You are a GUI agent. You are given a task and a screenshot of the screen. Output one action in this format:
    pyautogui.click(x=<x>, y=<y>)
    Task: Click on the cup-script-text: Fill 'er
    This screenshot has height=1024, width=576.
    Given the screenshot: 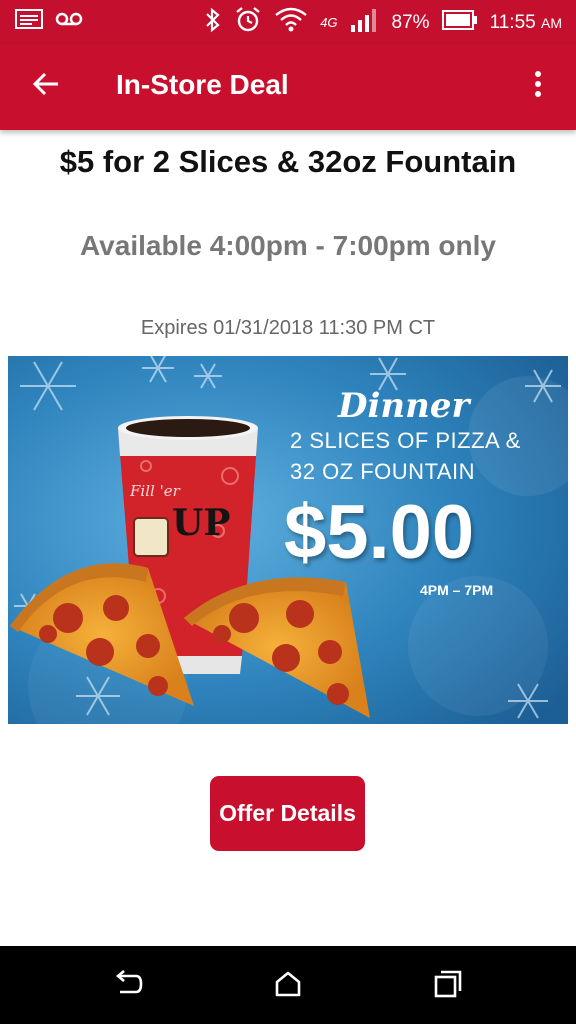 What is the action you would take?
    pyautogui.click(x=155, y=491)
    